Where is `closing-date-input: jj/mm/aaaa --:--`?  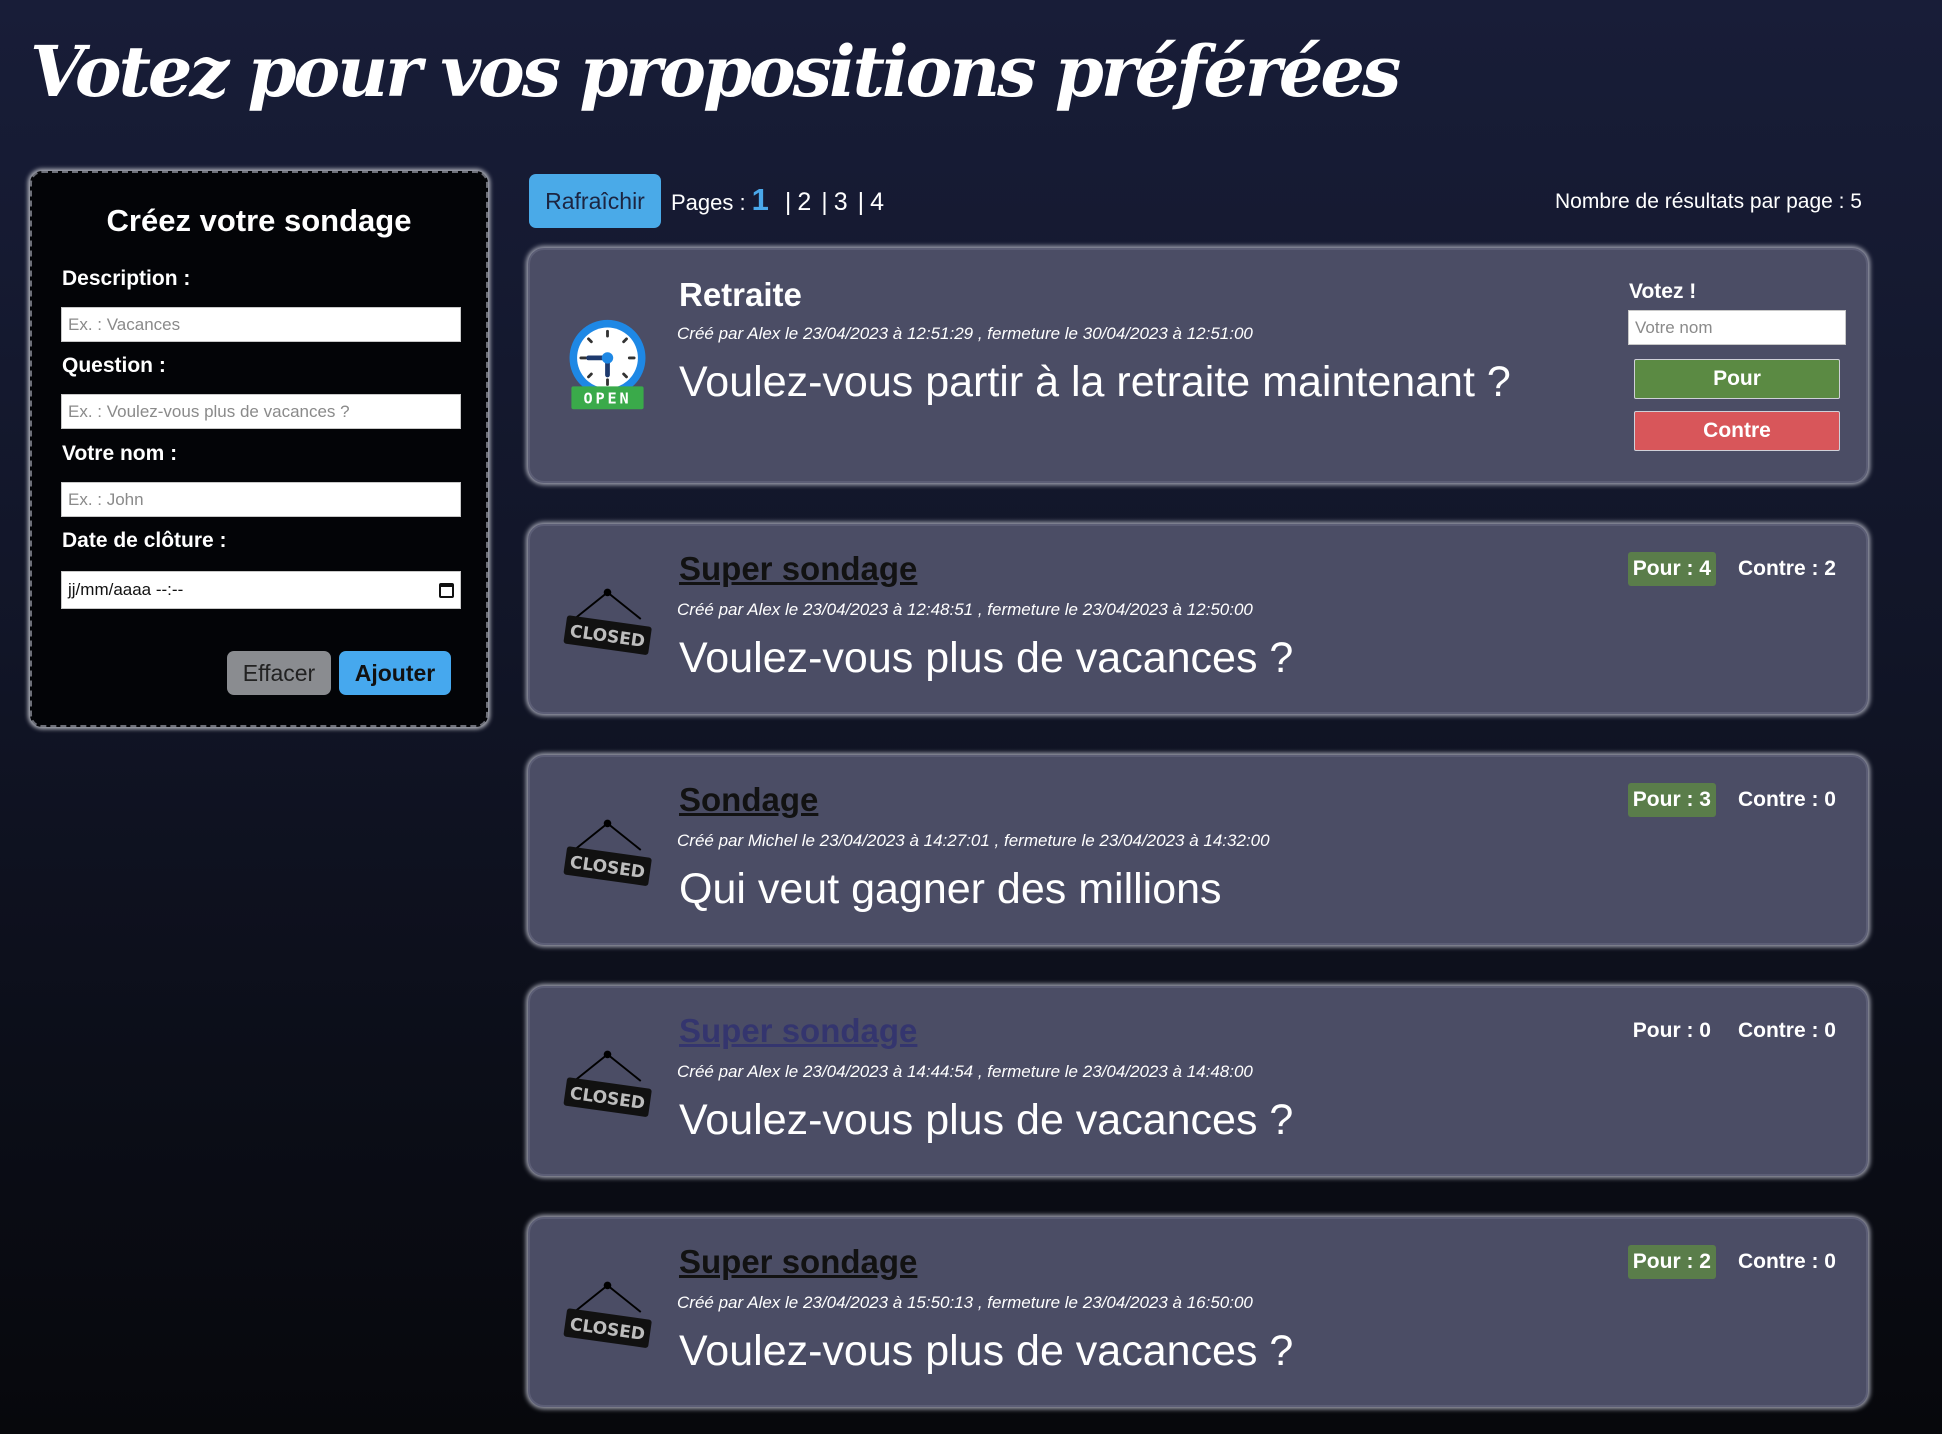 closing-date-input: jj/mm/aaaa --:-- is located at coordinates (261, 590).